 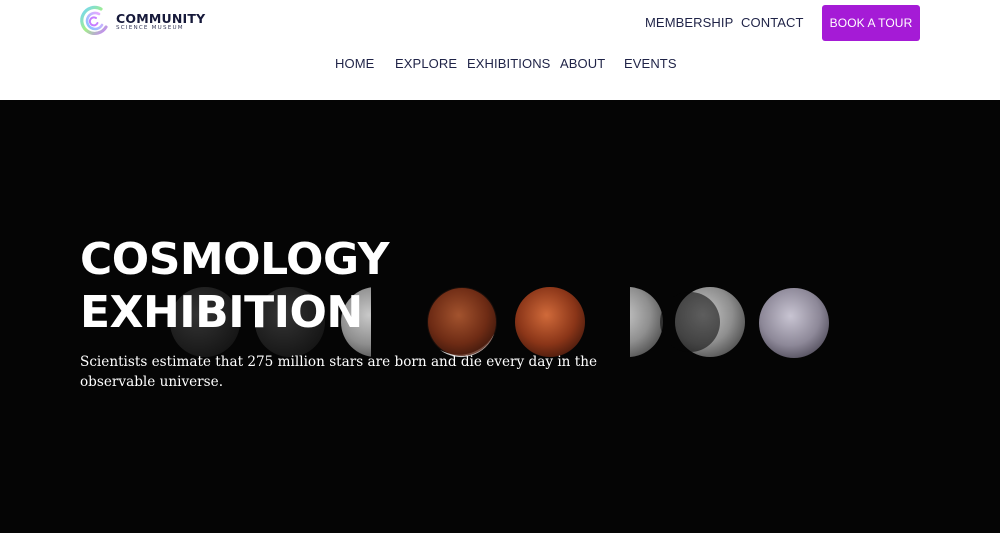 I want to click on nav-item-home: HOME, so click(x=354, y=63).